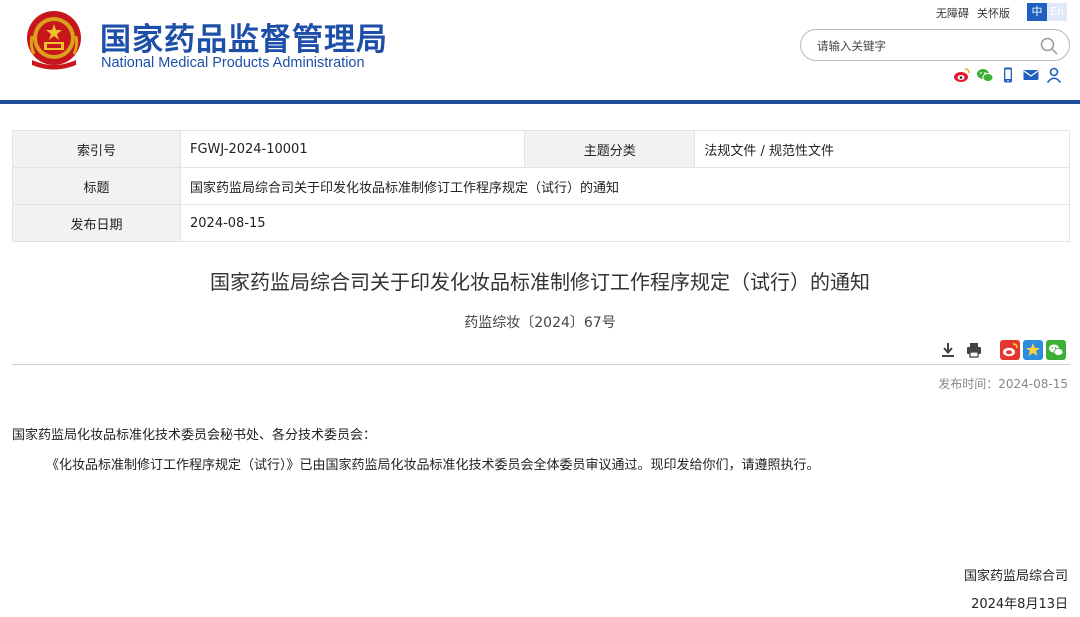 This screenshot has height=617, width=1080. What do you see at coordinates (96, 186) in the screenshot?
I see `title-label: 标题` at bounding box center [96, 186].